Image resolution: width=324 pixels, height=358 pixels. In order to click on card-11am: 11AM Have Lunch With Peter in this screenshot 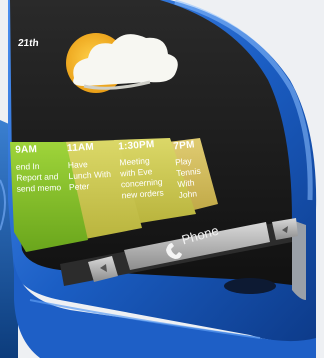, I will do `click(89, 167)`.